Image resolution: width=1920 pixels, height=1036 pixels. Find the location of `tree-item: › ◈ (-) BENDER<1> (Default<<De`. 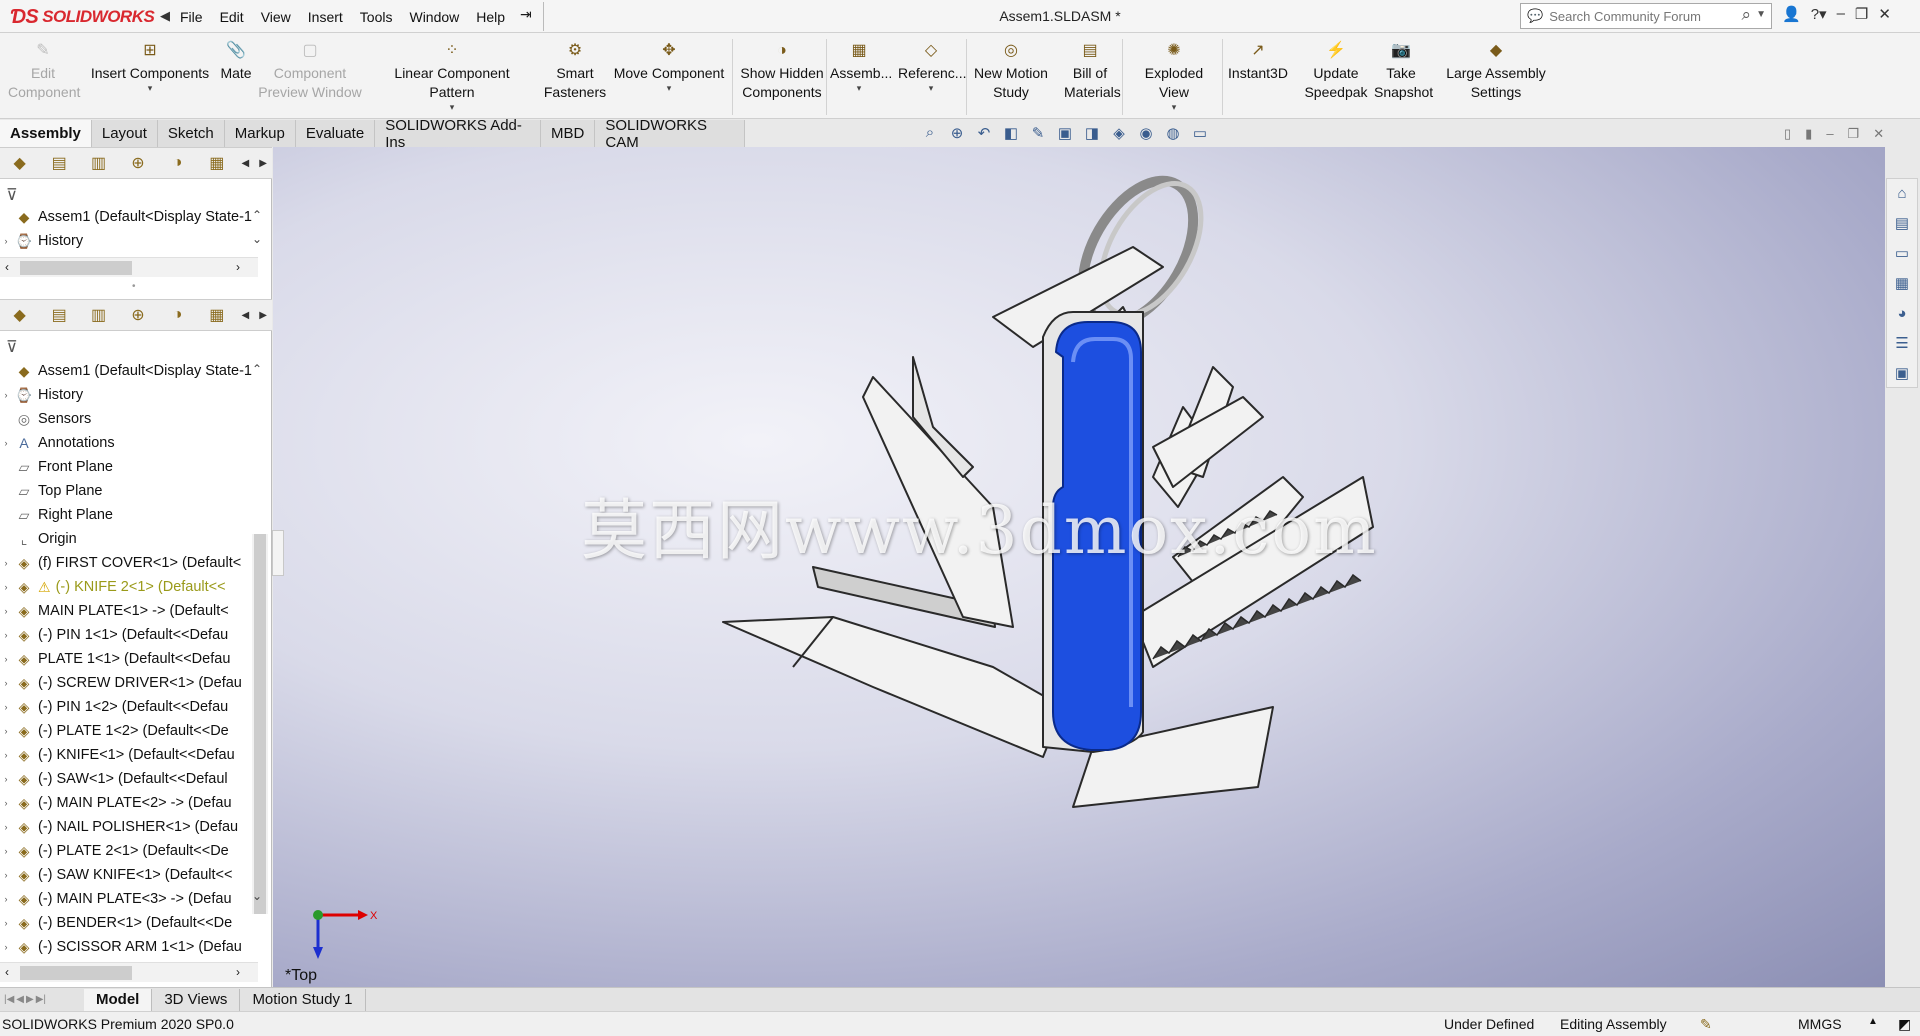

tree-item: › ◈ (-) BENDER<1> (Default<<De is located at coordinates (130, 923).